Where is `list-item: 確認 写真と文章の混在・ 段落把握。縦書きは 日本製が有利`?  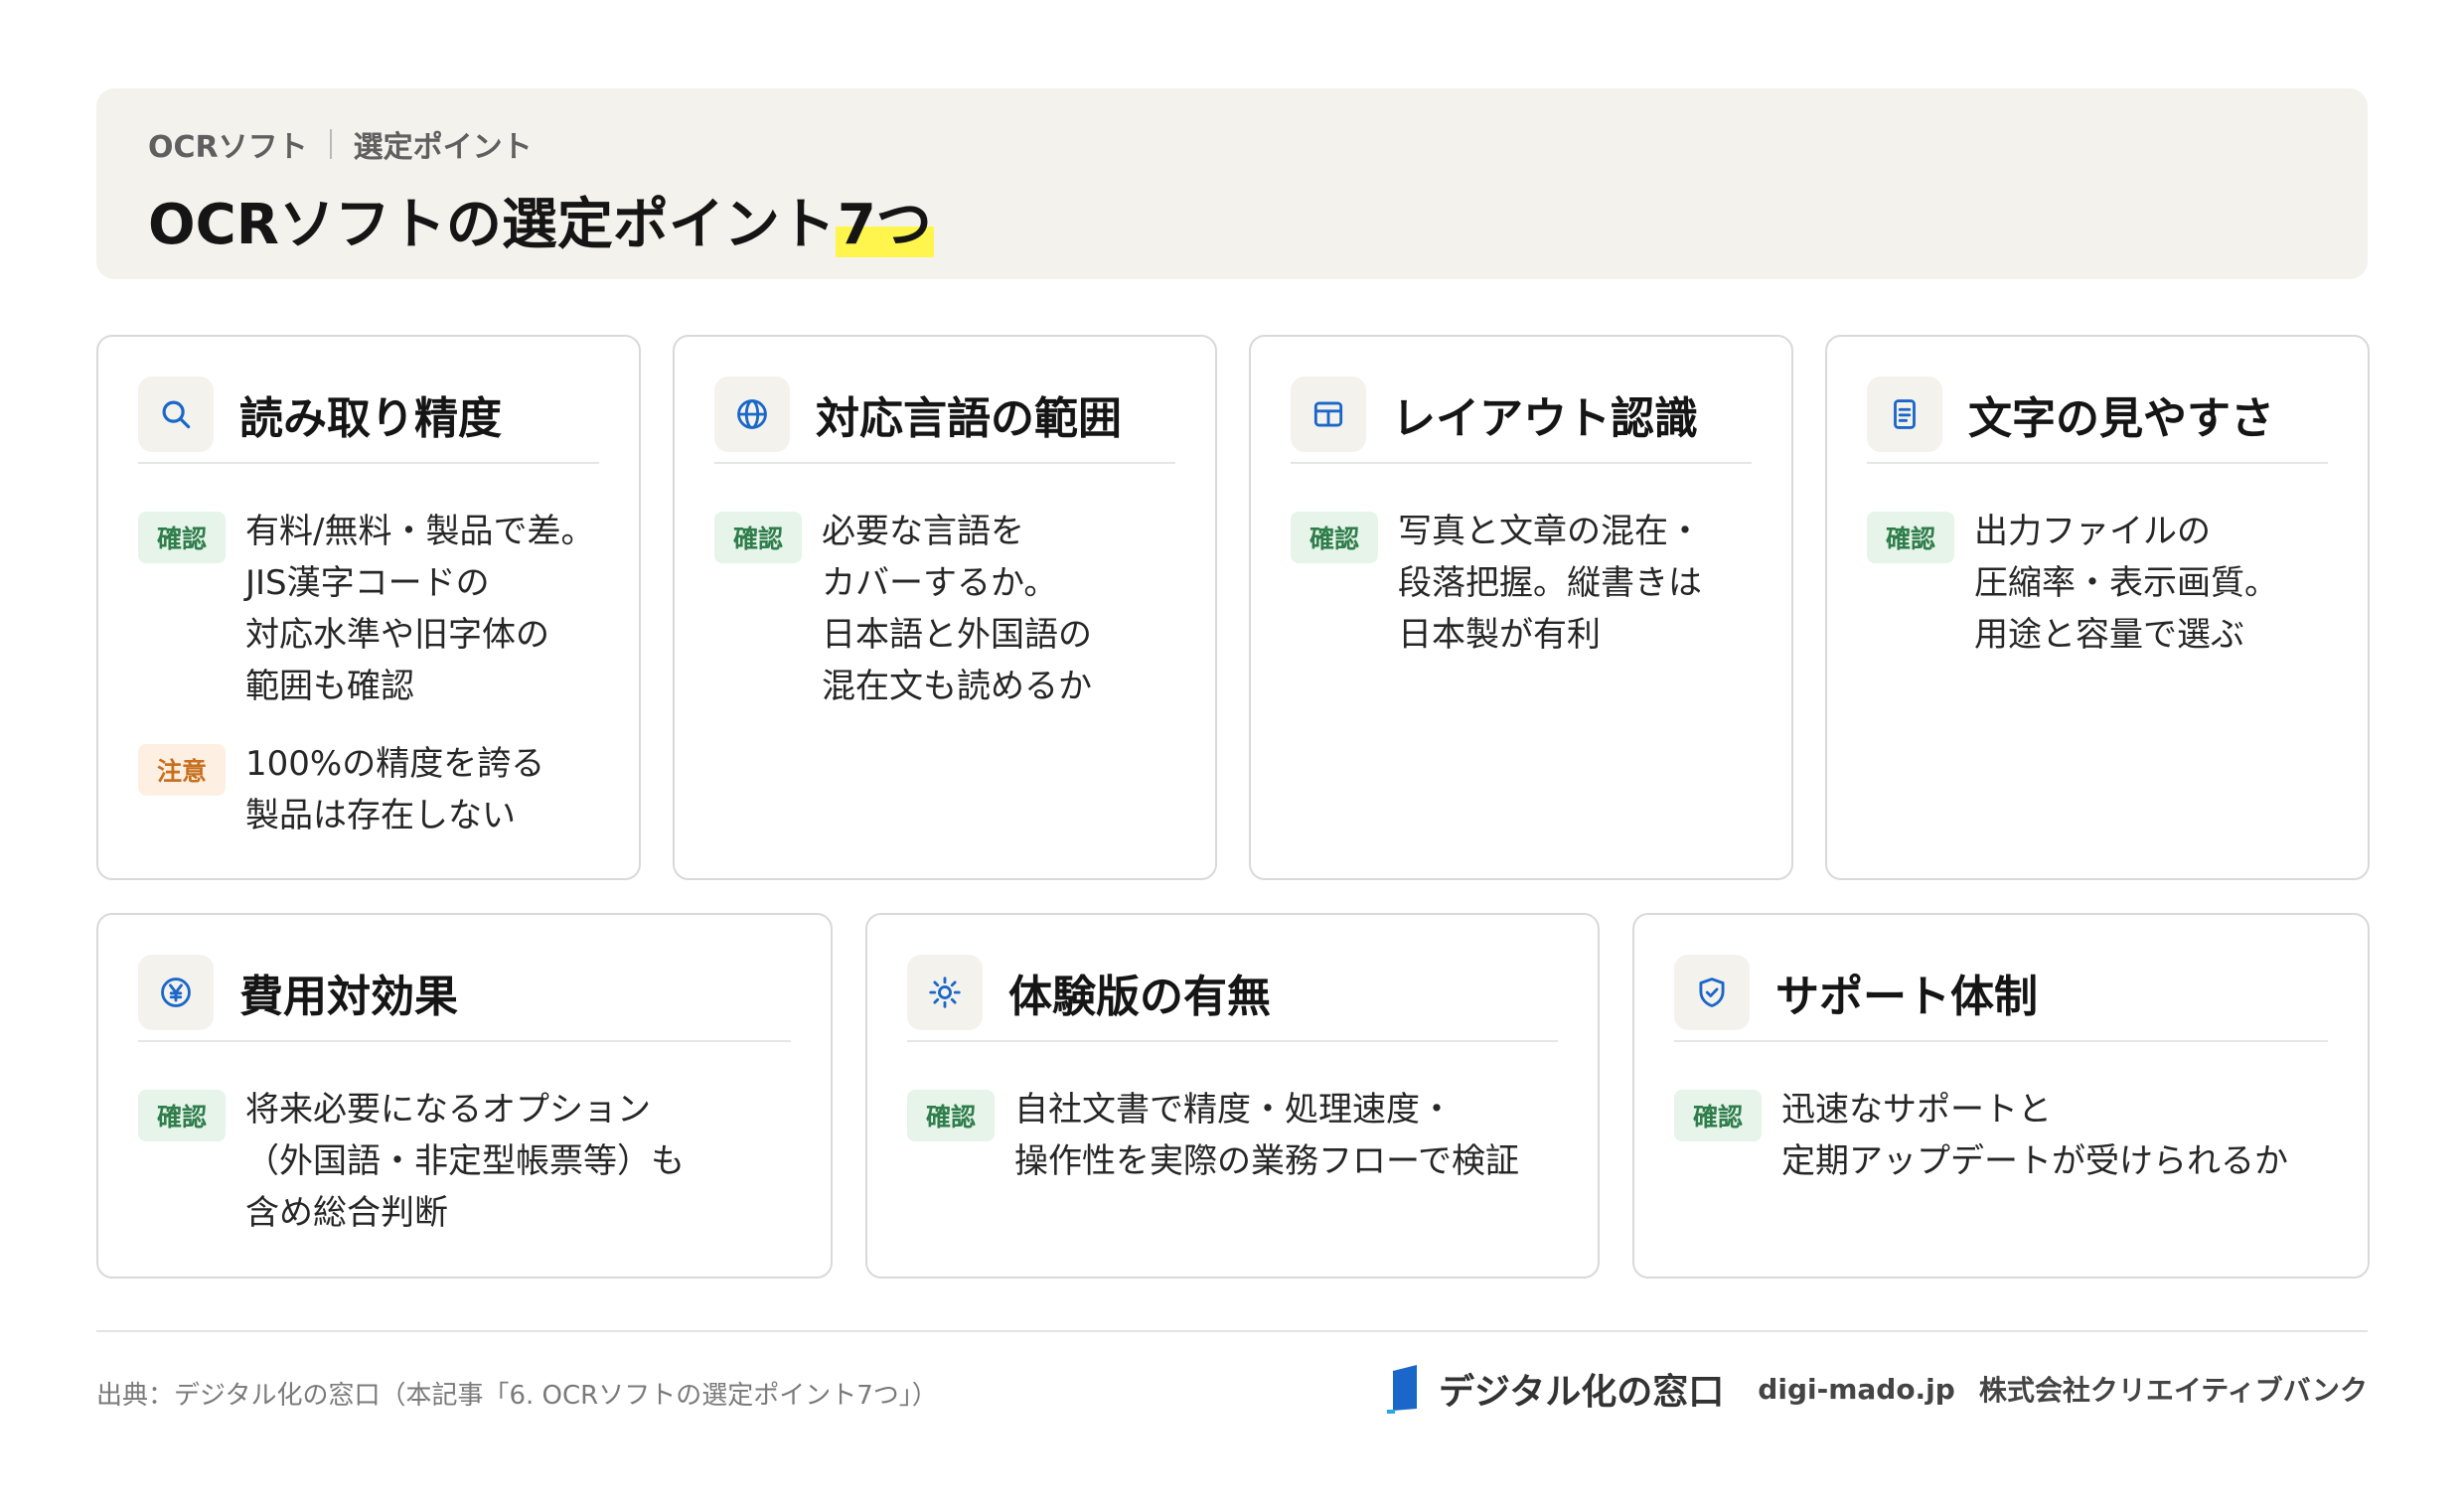
list-item: 確認 写真と文章の混在・ 段落把握。縦書きは 日本製が有利 is located at coordinates (1529, 583).